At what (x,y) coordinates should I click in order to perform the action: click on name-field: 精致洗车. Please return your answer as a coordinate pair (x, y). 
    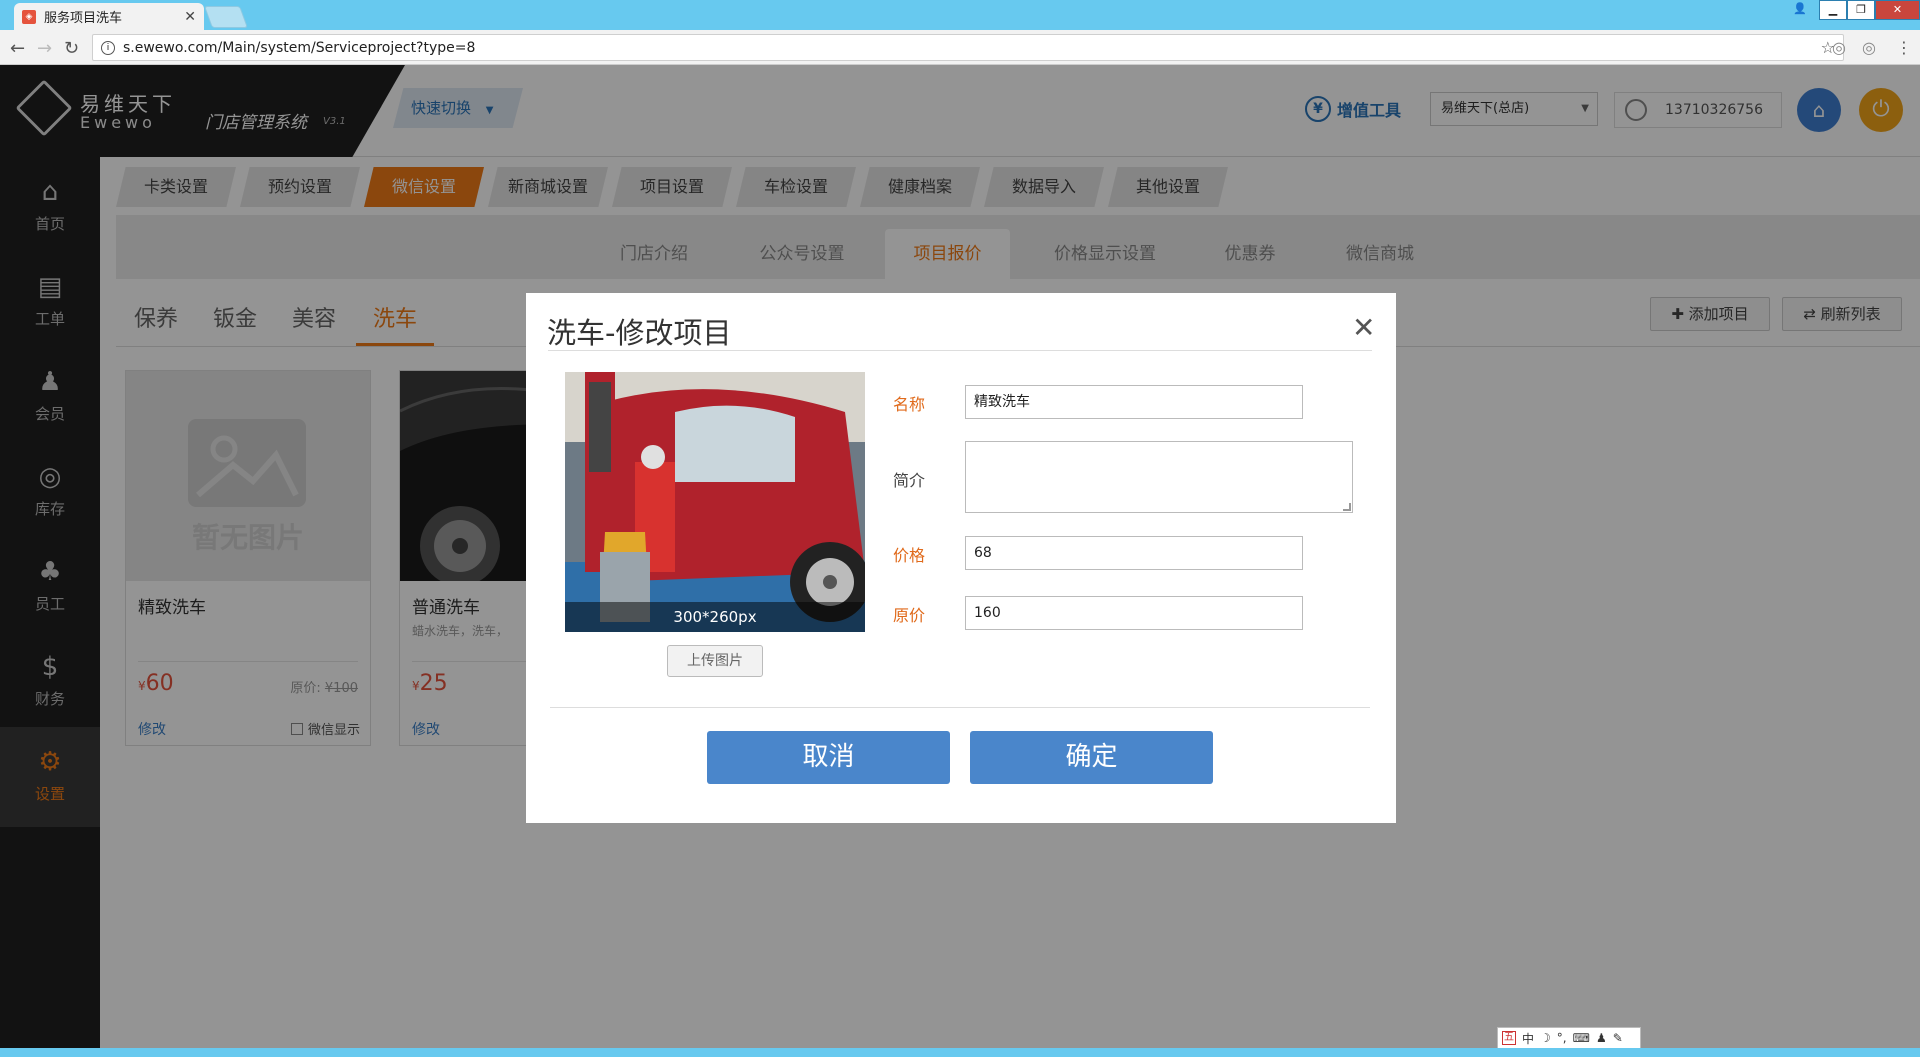
    Looking at the image, I should click on (1134, 402).